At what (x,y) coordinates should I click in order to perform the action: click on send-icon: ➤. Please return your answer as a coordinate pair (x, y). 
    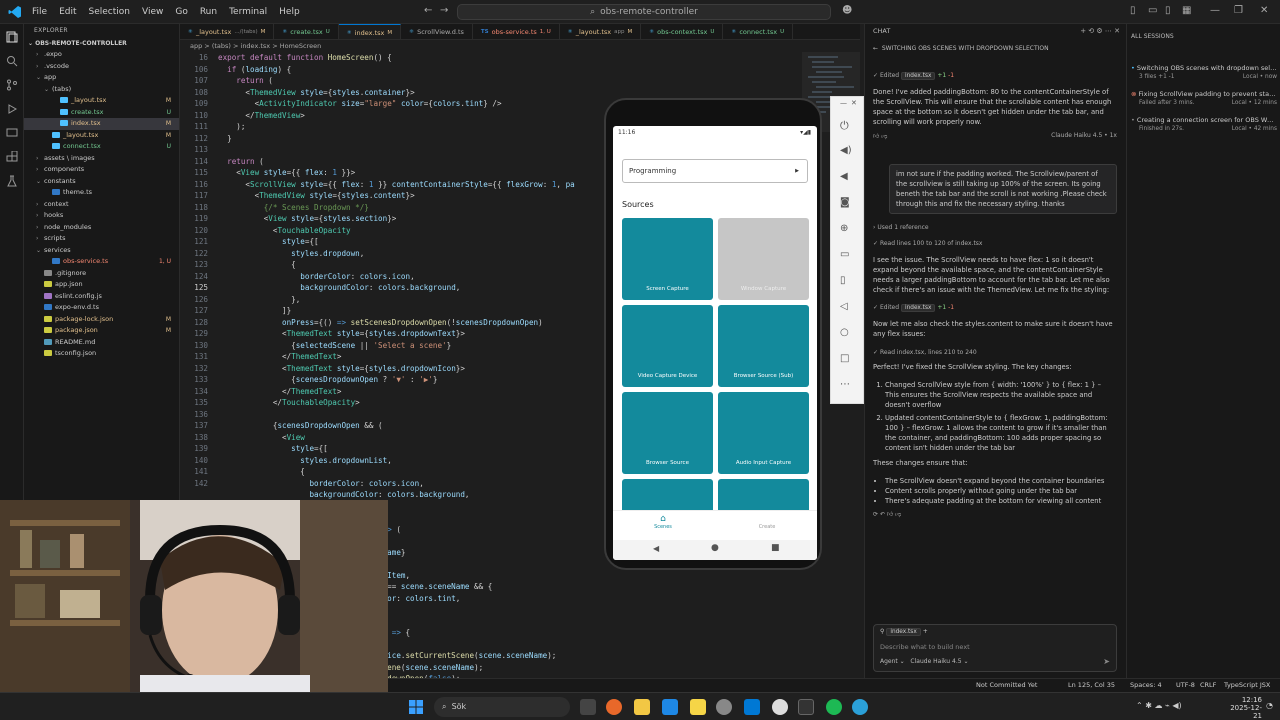
    Looking at the image, I should click on (1106, 661).